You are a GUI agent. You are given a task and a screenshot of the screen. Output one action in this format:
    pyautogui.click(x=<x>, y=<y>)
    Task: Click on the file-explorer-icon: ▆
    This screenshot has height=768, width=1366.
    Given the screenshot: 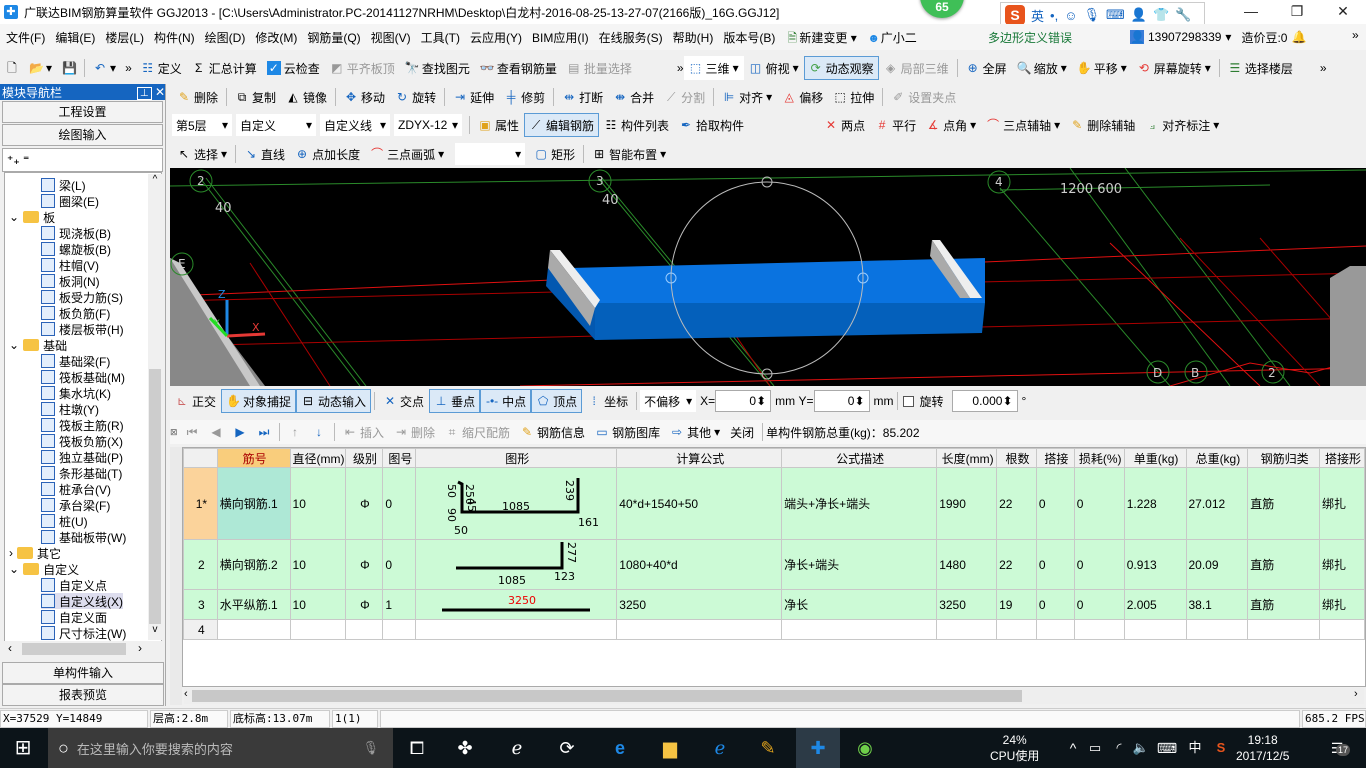 What is the action you would take?
    pyautogui.click(x=670, y=748)
    